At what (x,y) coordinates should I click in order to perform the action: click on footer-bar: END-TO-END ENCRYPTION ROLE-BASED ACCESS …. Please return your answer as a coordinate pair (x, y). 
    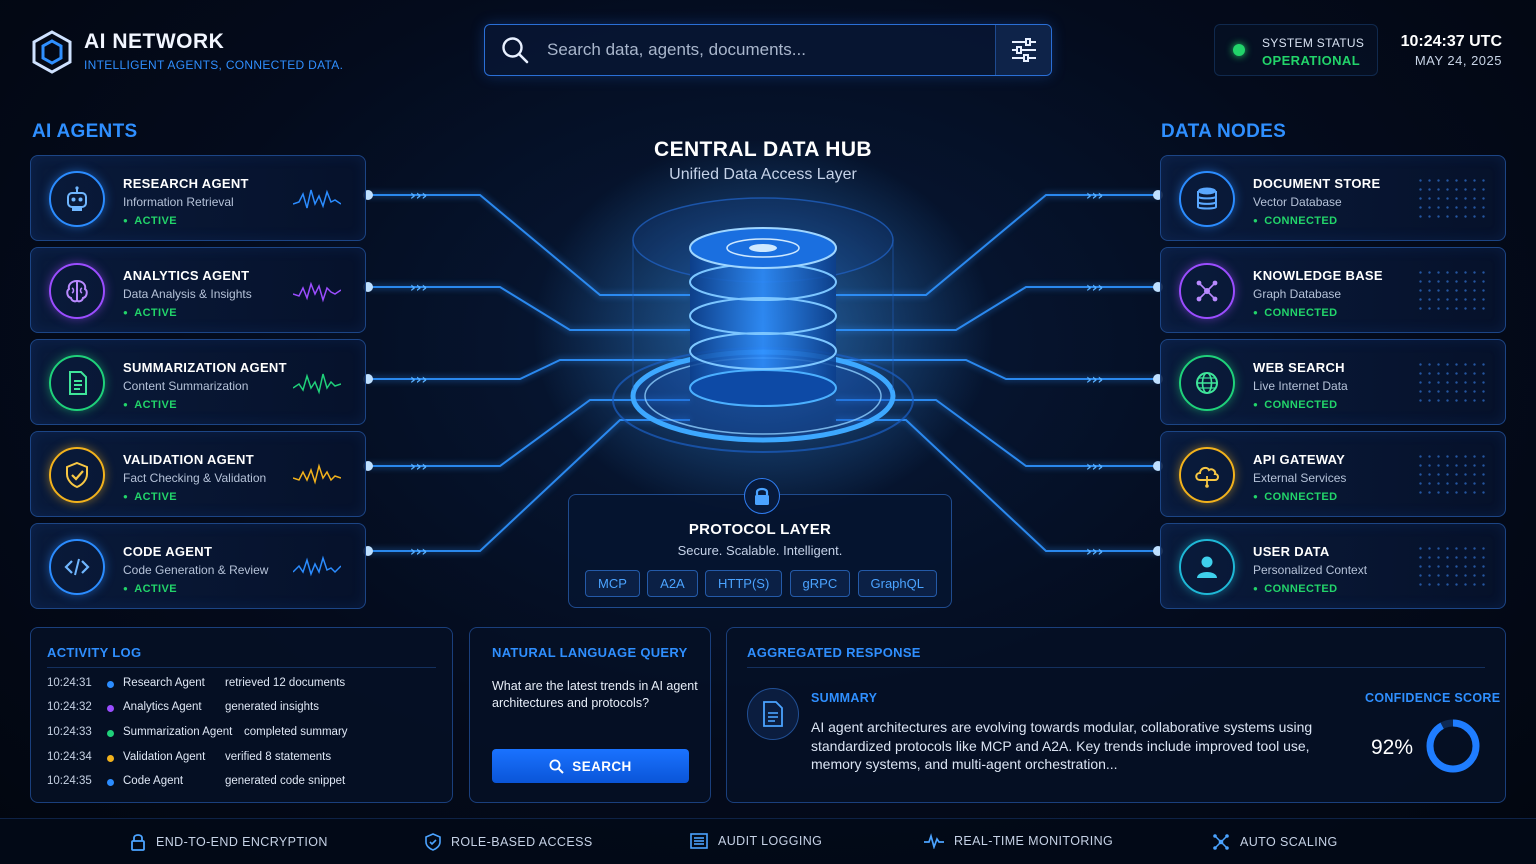
    Looking at the image, I should click on (768, 841).